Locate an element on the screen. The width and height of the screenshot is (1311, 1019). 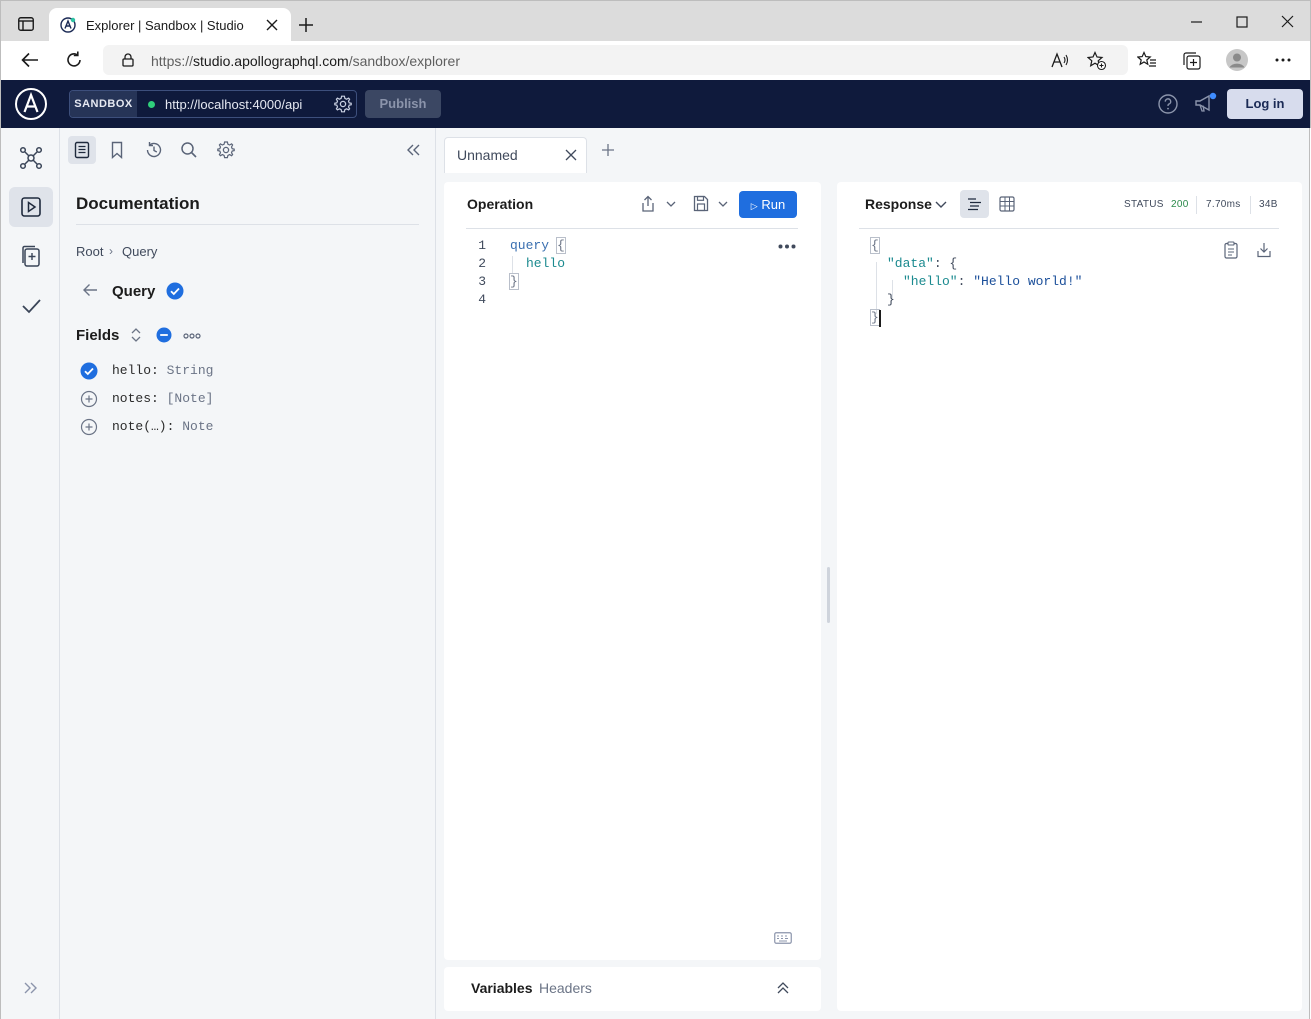
field-row-notes: notes: [Note] is located at coordinates (240, 399).